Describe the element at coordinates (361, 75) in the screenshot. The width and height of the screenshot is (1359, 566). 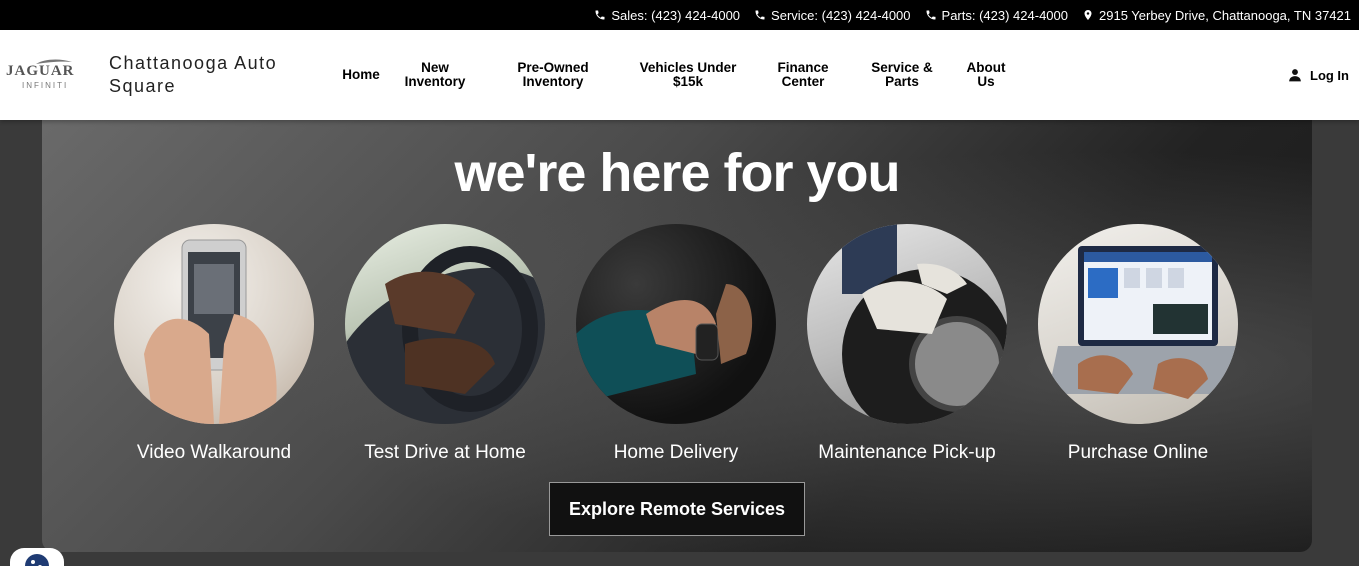
I see `nav-home: Home` at that location.